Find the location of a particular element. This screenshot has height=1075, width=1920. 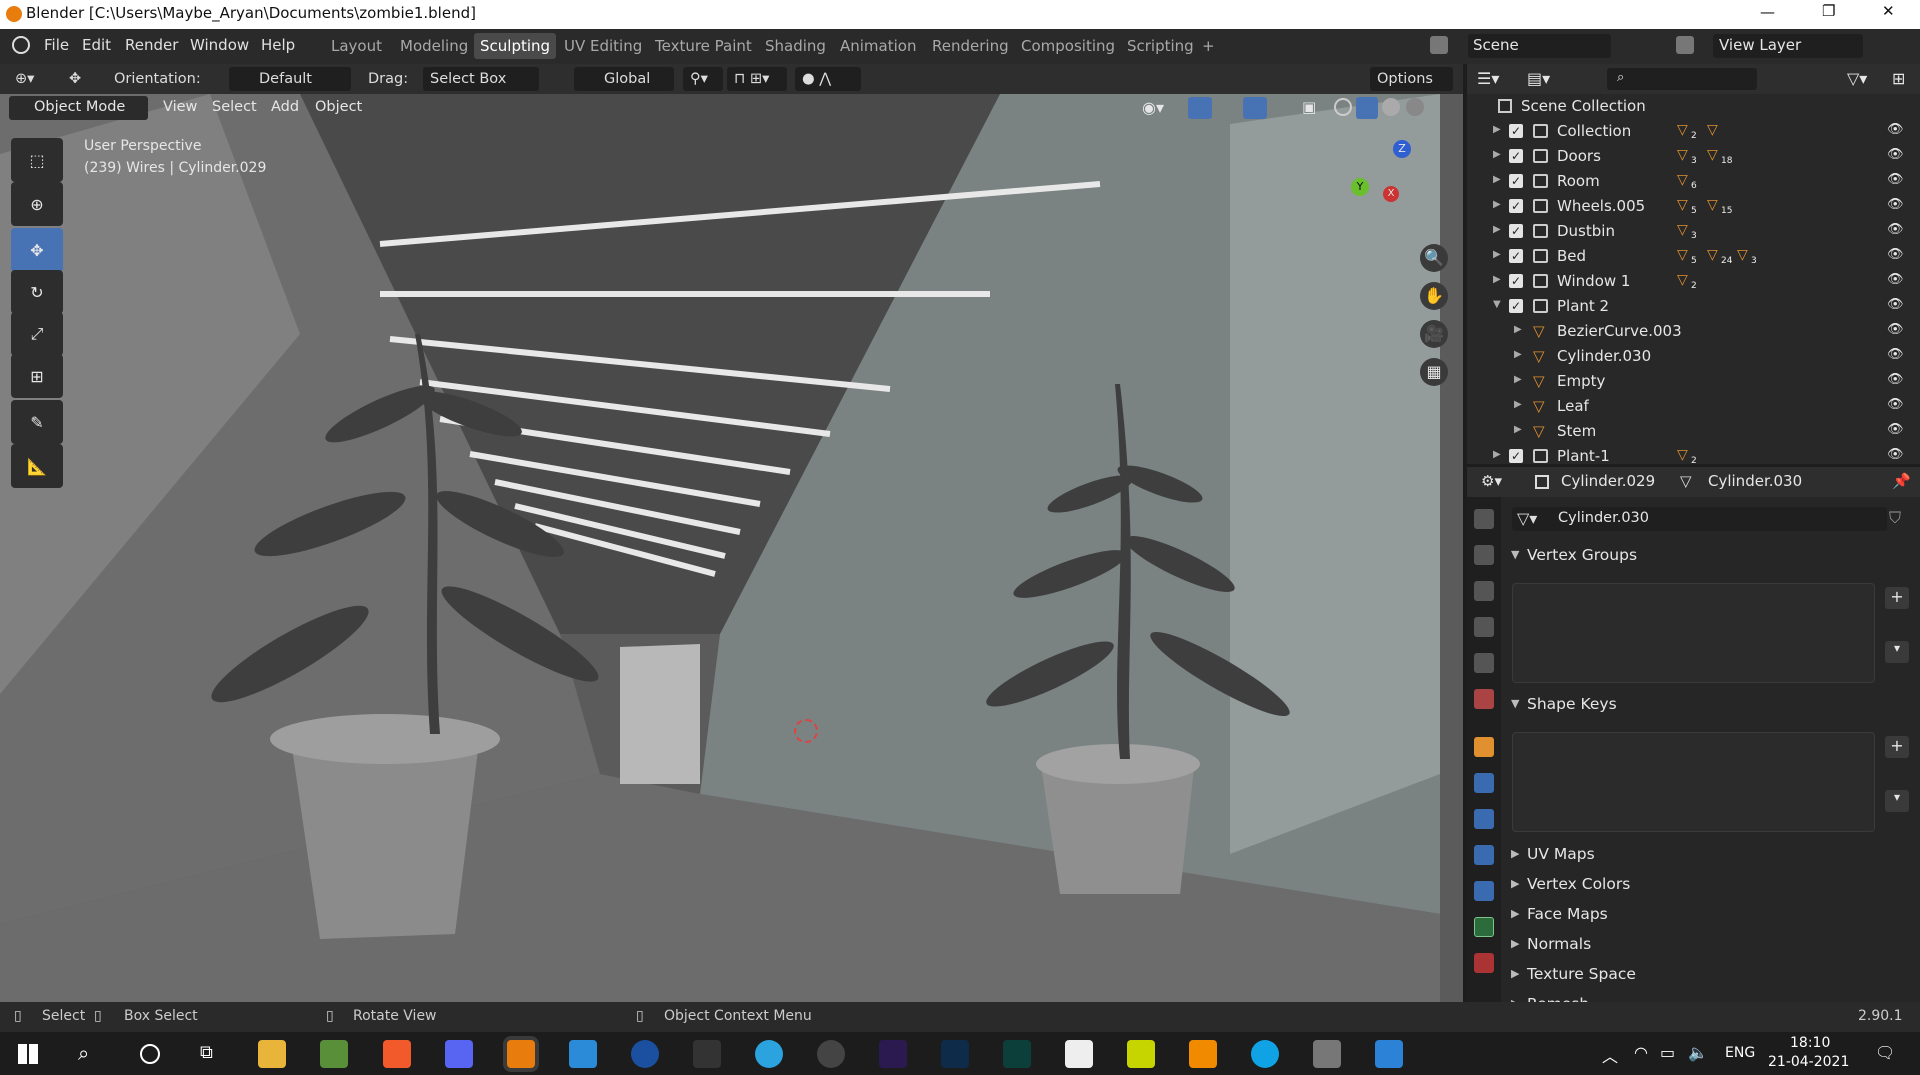

move-tool: ✥ is located at coordinates (37, 250).